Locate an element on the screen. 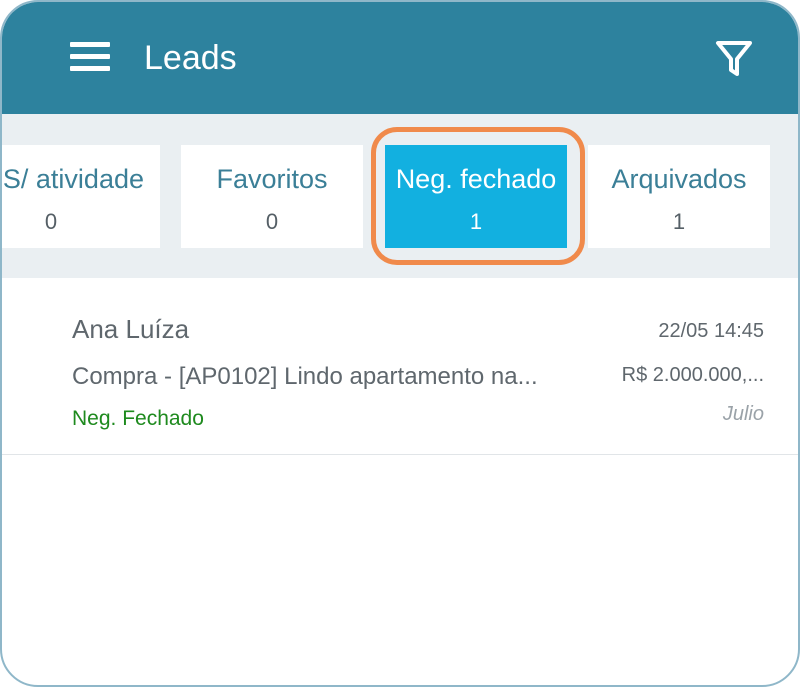 This screenshot has width=800, height=687. lead-status: Neg. Fechado is located at coordinates (138, 418).